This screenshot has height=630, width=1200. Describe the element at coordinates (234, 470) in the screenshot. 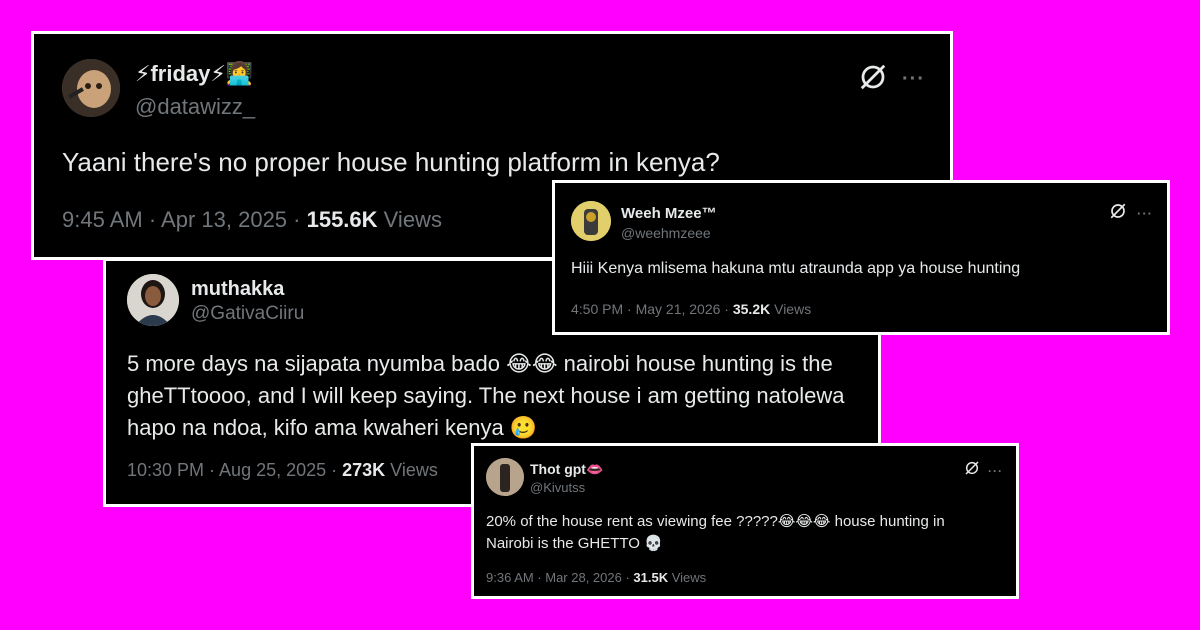

I see `timestamp: 10:30 PM · Aug 25, 2025 ·` at that location.